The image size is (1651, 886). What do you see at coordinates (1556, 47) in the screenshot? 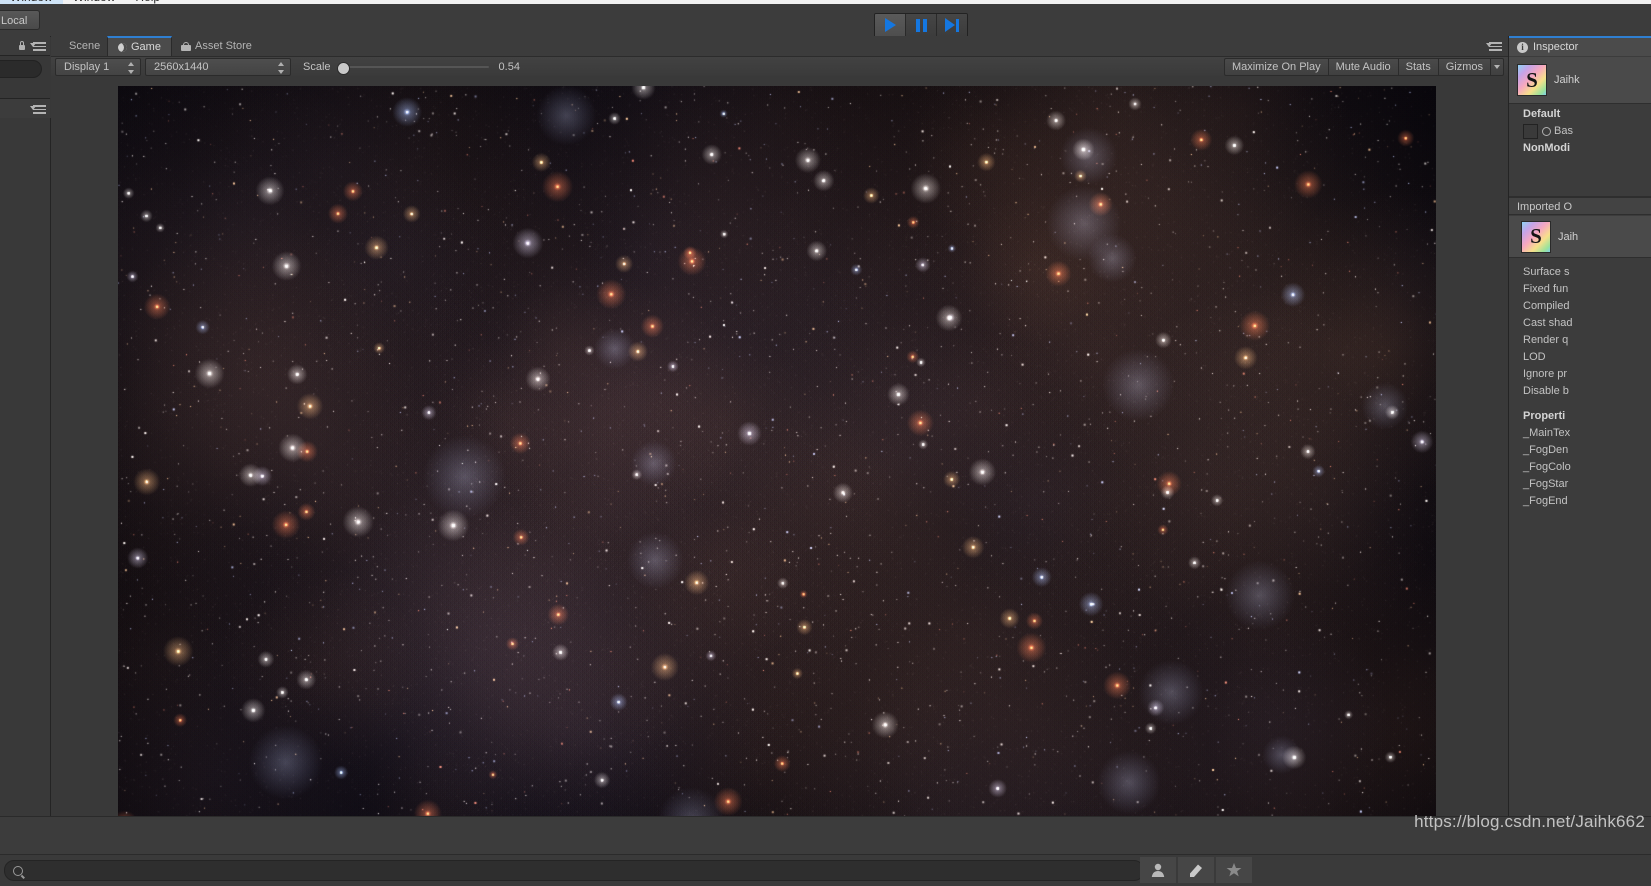
I see `inspector-tab-label: Inspector` at bounding box center [1556, 47].